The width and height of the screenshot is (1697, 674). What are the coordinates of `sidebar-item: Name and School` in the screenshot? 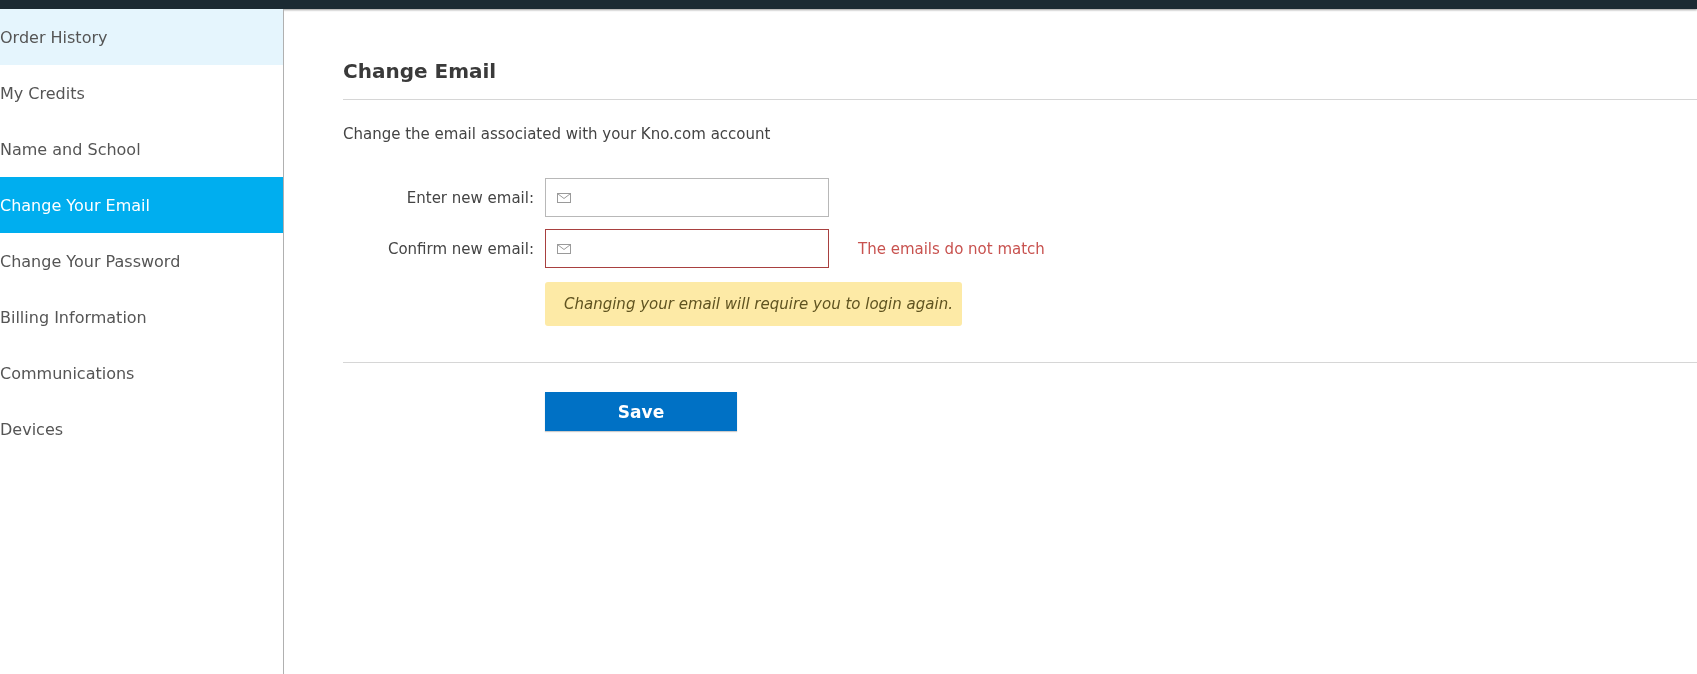 It's located at (141, 149).